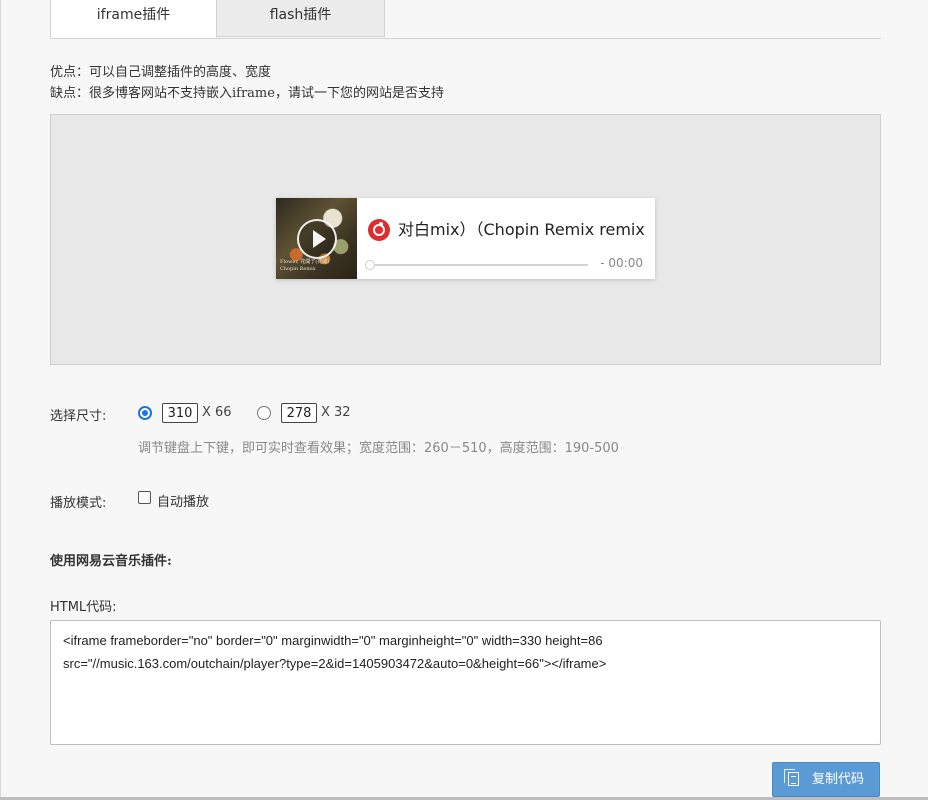  What do you see at coordinates (161, 72) in the screenshot?
I see `pros-text: 优点：可以自己调整插件的高度、宽度` at bounding box center [161, 72].